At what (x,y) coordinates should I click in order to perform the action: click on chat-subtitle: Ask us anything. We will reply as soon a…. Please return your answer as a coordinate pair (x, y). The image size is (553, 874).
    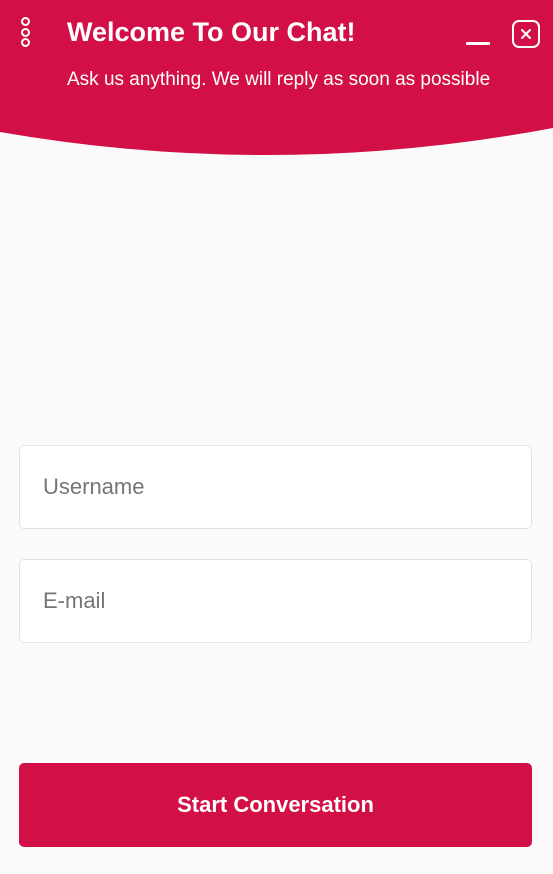
    Looking at the image, I should click on (279, 79).